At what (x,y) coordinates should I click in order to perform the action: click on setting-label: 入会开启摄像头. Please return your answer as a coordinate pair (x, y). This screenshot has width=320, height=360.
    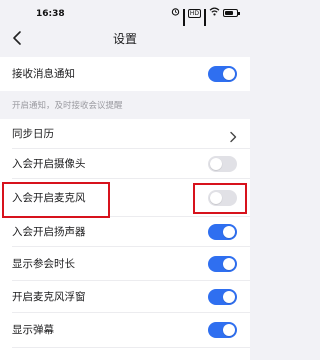
    Looking at the image, I should click on (49, 164).